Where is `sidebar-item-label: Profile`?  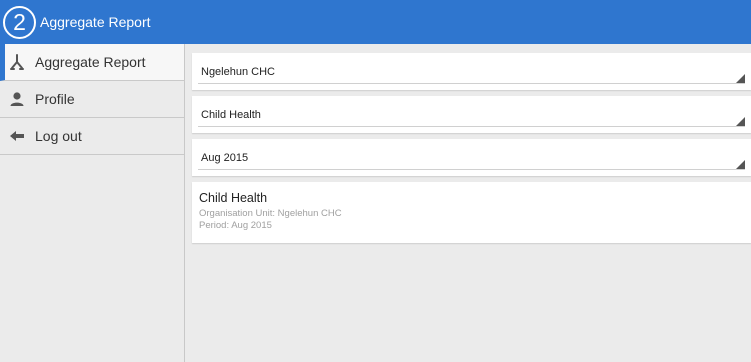 sidebar-item-label: Profile is located at coordinates (55, 99).